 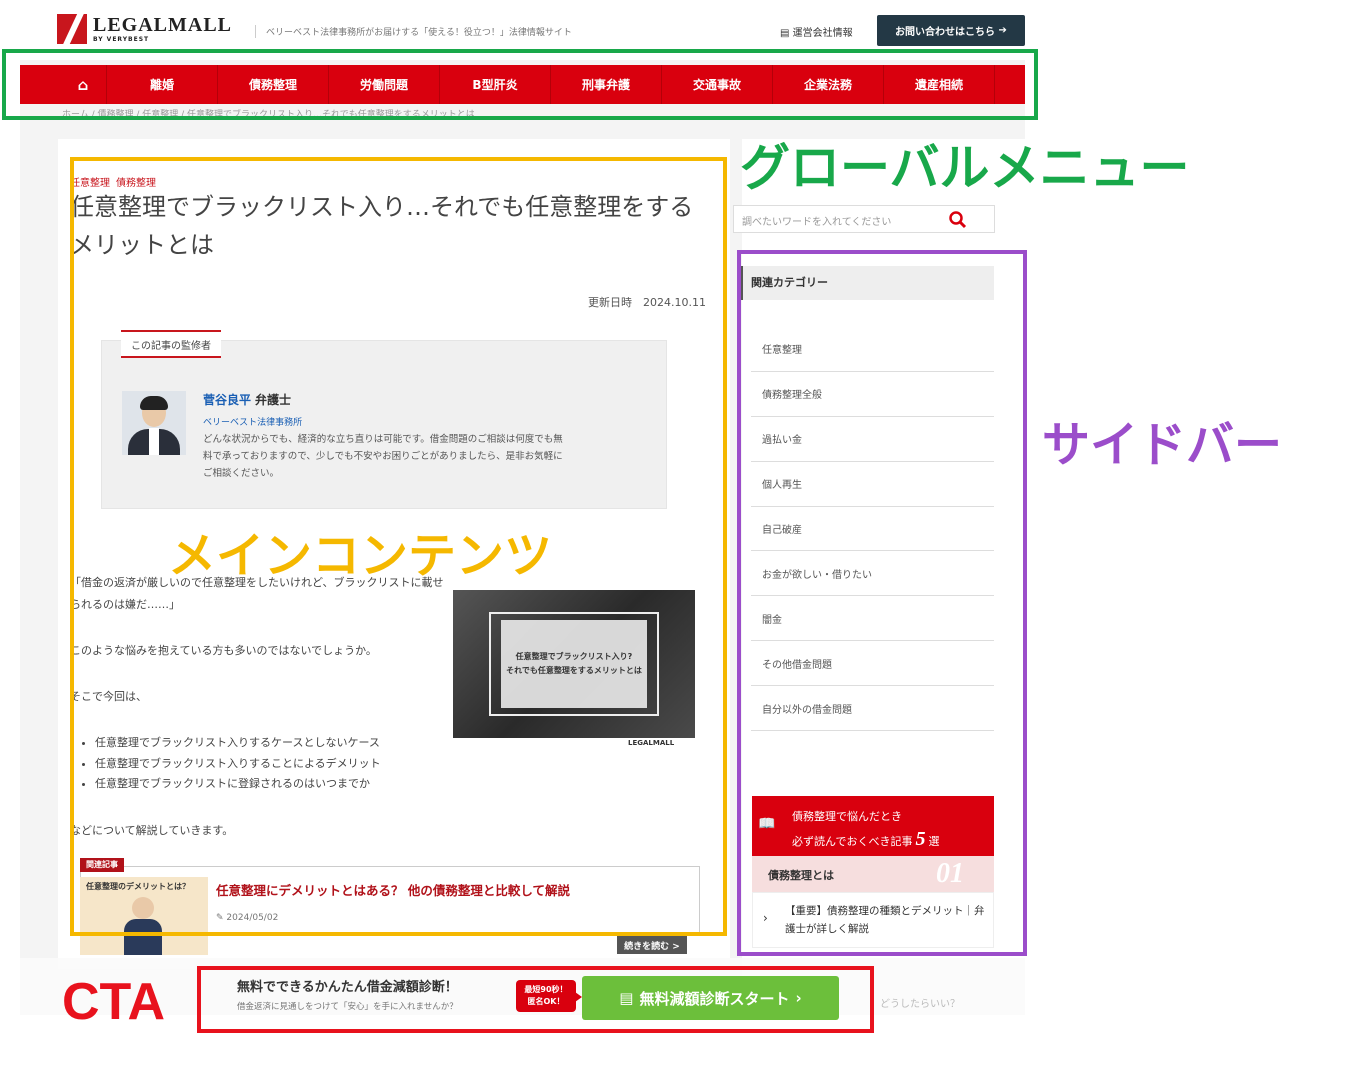 I want to click on company-info-link: ▤ 運営会社情報, so click(x=816, y=31).